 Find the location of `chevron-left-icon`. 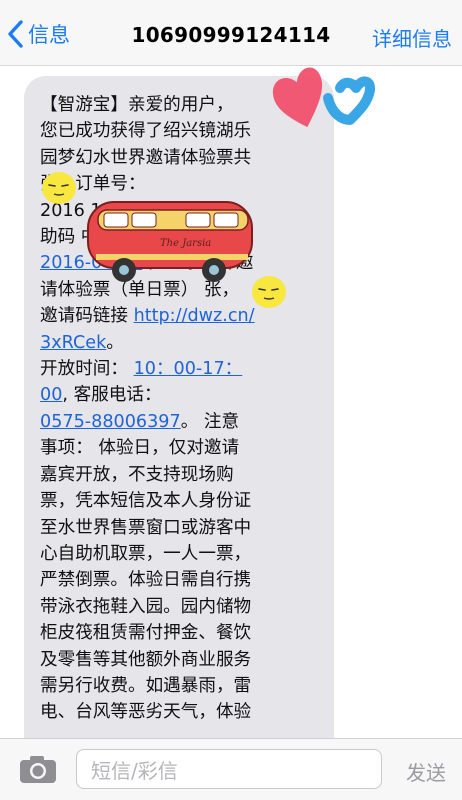

chevron-left-icon is located at coordinates (15, 34).